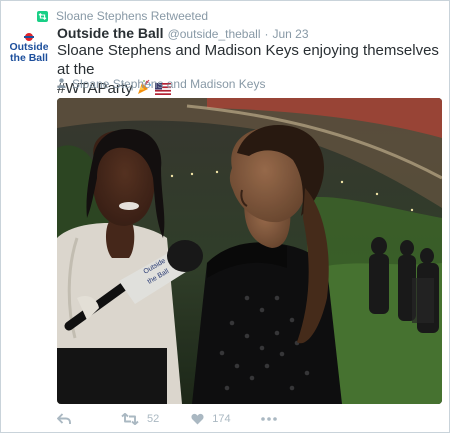 This screenshot has height=433, width=450. Describe the element at coordinates (153, 419) in the screenshot. I see `retweet-count: 52` at that location.